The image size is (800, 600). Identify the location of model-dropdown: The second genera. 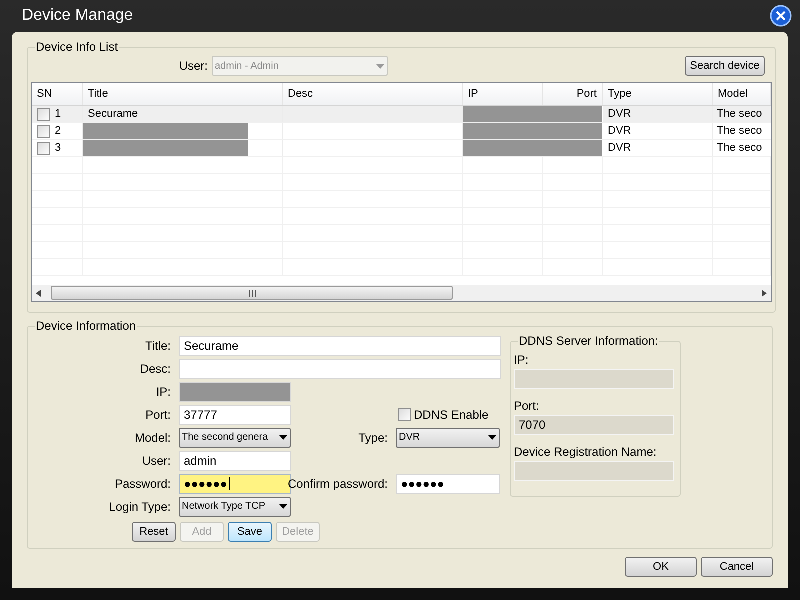
(235, 438).